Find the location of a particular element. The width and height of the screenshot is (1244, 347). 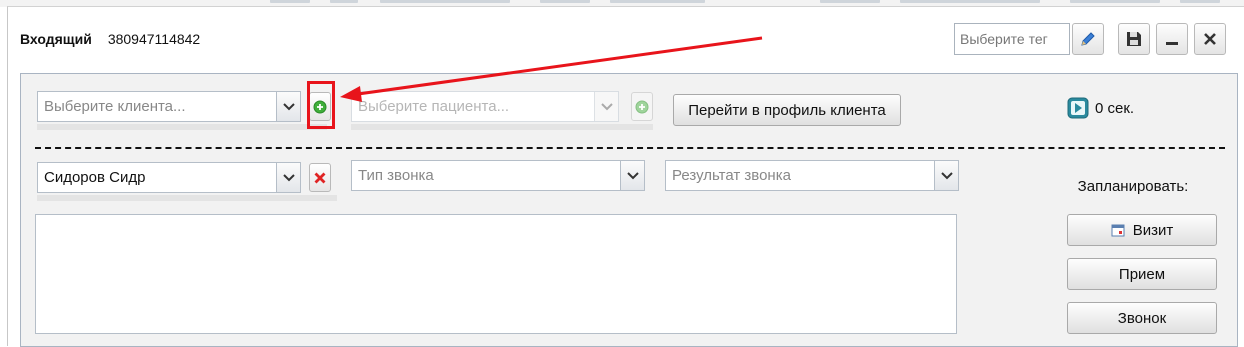

calendar-icon is located at coordinates (1118, 230).